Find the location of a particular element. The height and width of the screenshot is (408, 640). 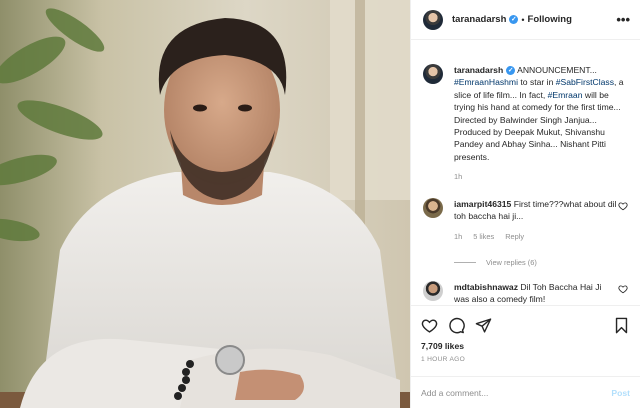

view-replies-label: View replies (6) is located at coordinates (511, 262).